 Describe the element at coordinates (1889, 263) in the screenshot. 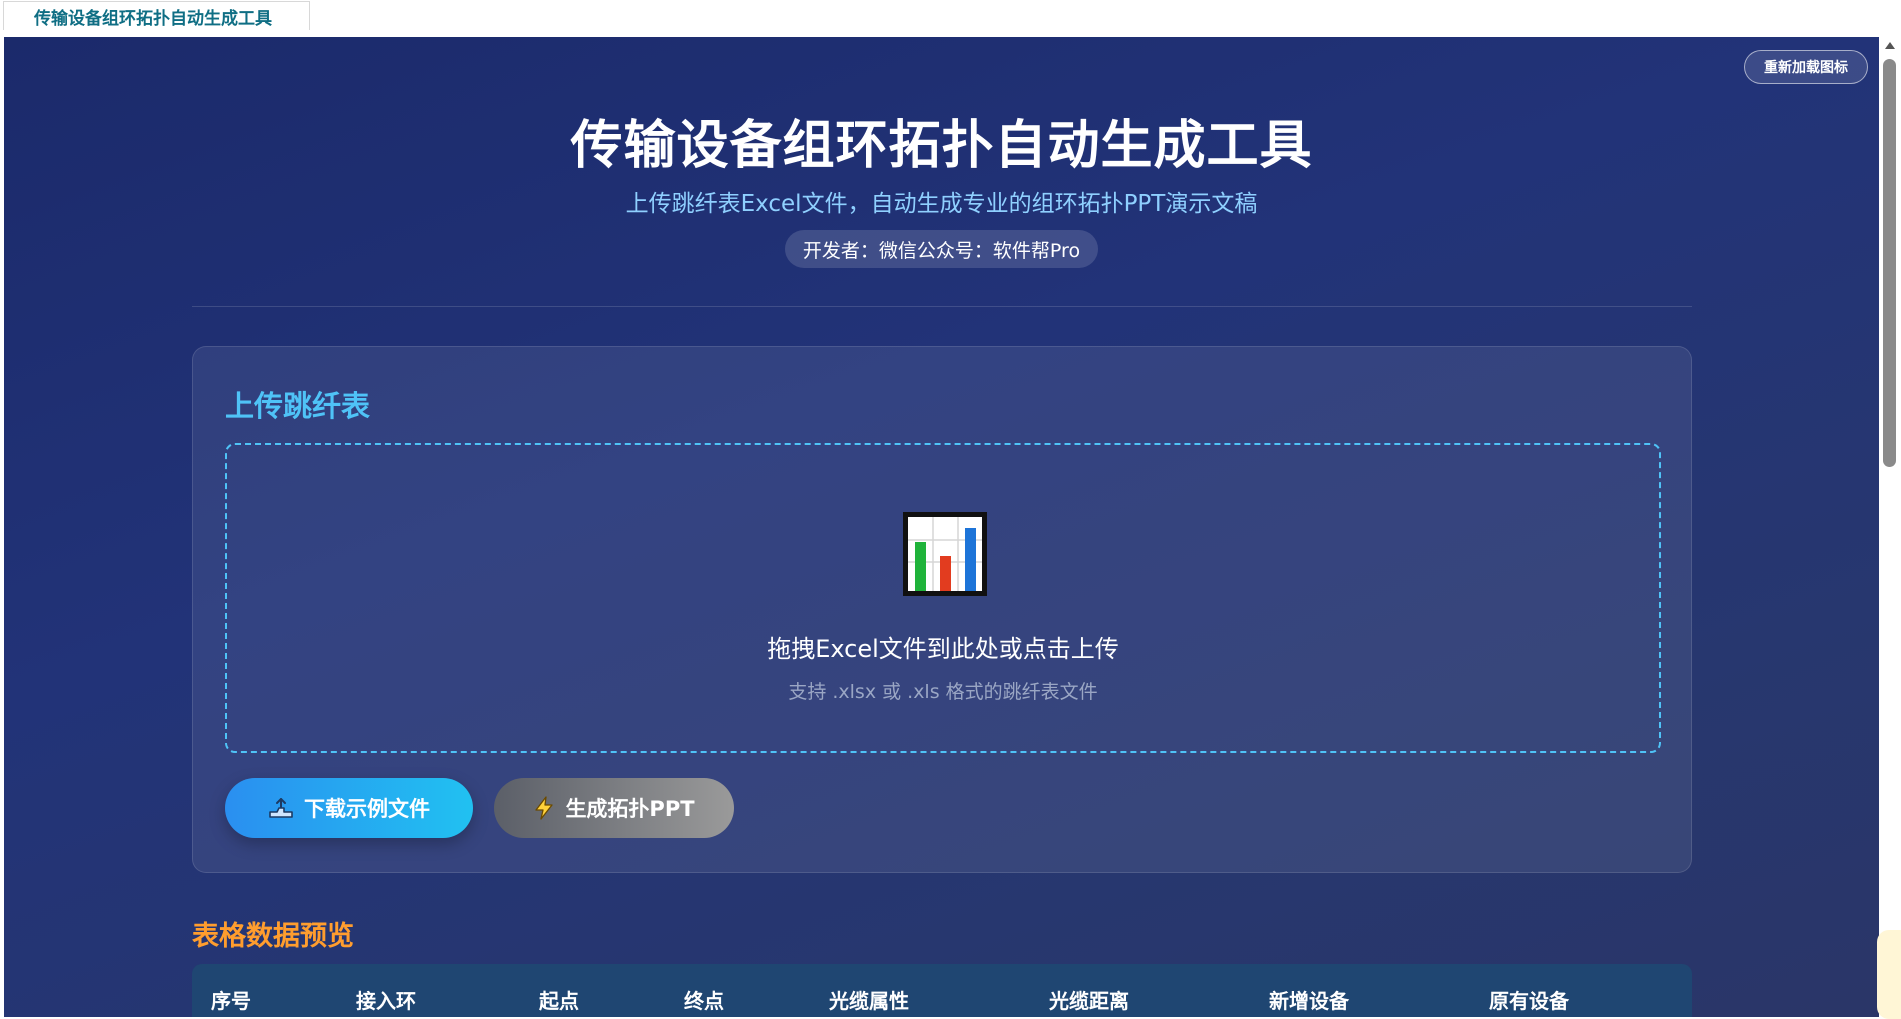

I see `scroll-thumb` at that location.